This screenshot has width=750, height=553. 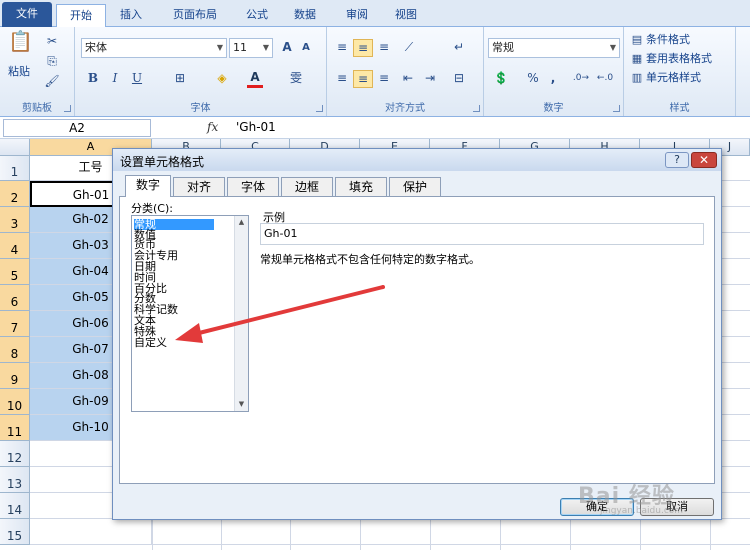 What do you see at coordinates (15, 428) in the screenshot?
I see `row-header-11: 11` at bounding box center [15, 428].